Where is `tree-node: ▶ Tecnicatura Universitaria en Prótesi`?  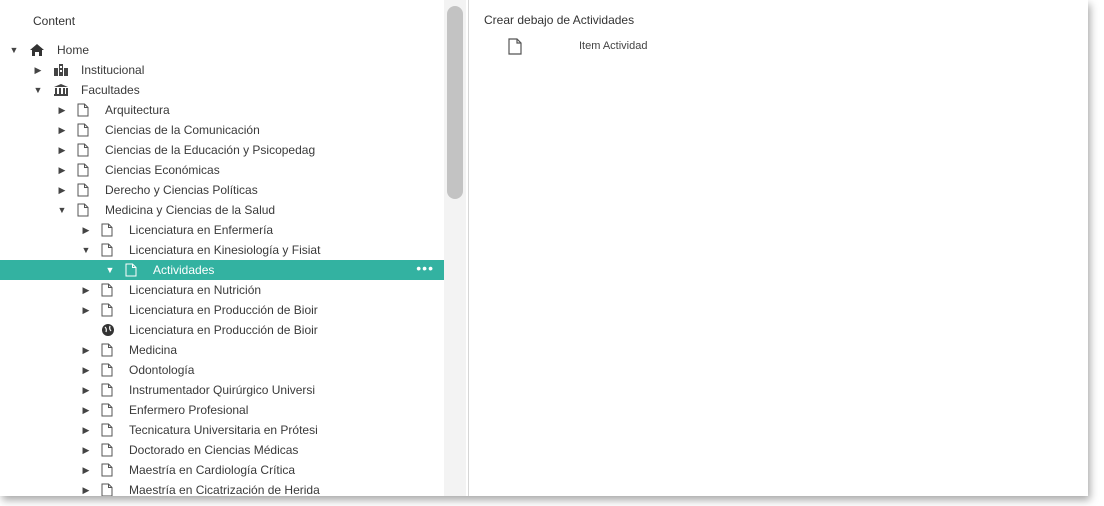 tree-node: ▶ Tecnicatura Universitaria en Prótesi is located at coordinates (222, 430).